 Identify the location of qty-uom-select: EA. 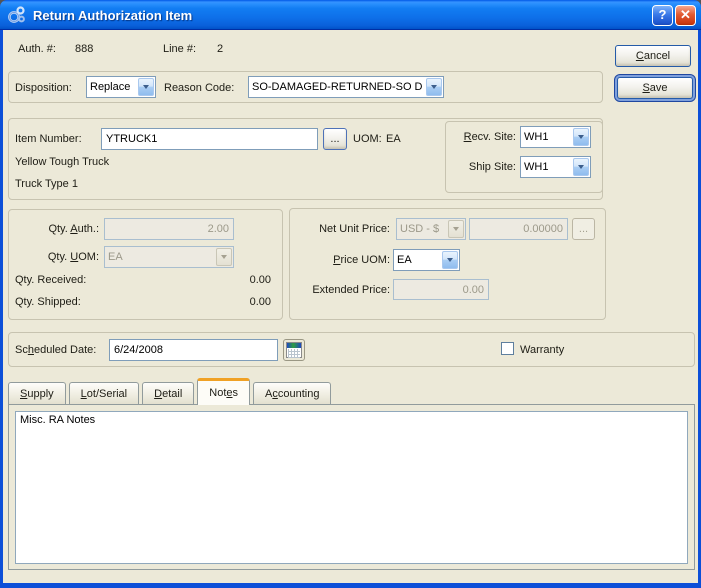
(169, 257).